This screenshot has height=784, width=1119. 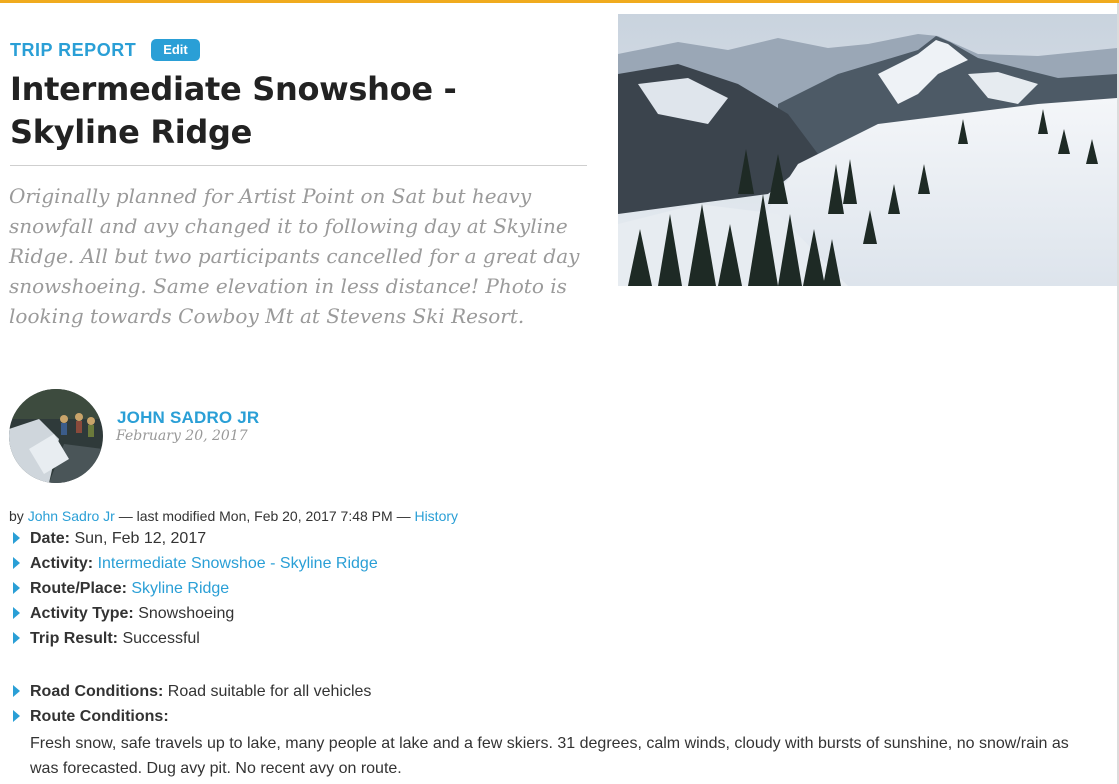 I want to click on detail-value: Successful, so click(x=161, y=638).